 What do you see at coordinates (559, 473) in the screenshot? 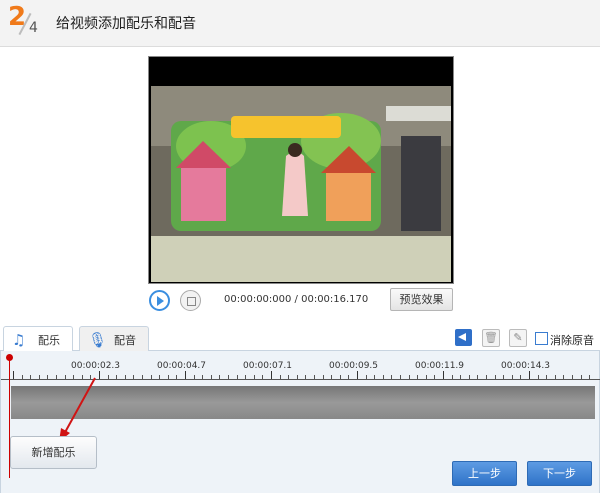
I see `next-step-button: 下一步` at bounding box center [559, 473].